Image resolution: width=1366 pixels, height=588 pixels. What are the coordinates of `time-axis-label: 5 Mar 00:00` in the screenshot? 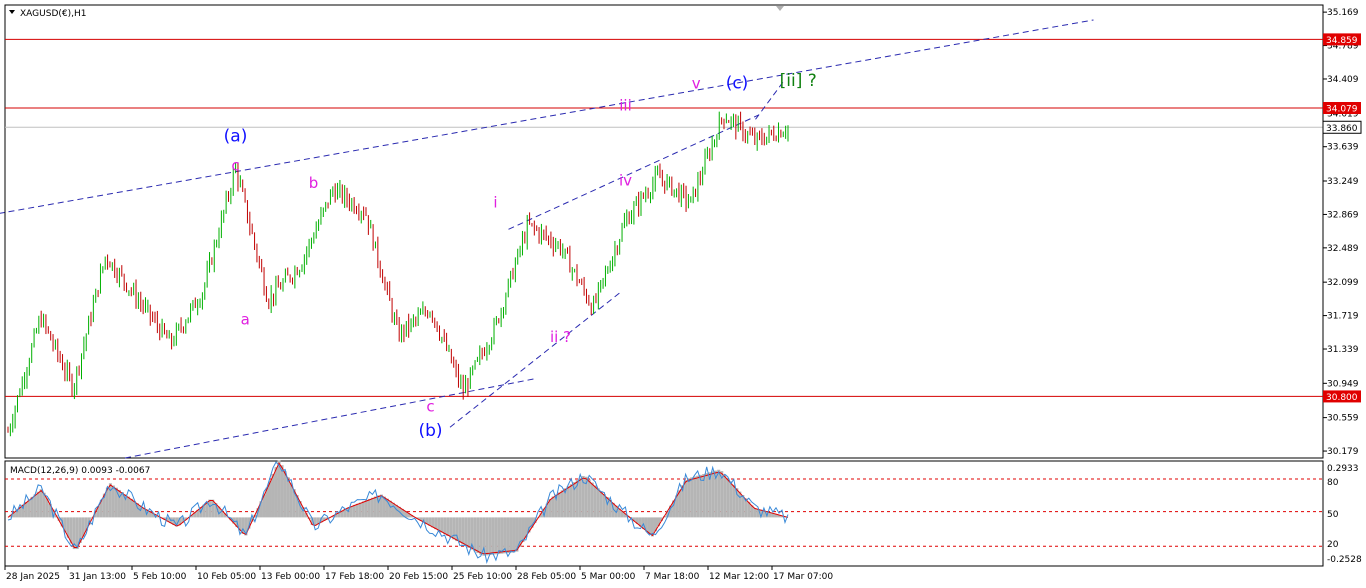 It's located at (608, 577).